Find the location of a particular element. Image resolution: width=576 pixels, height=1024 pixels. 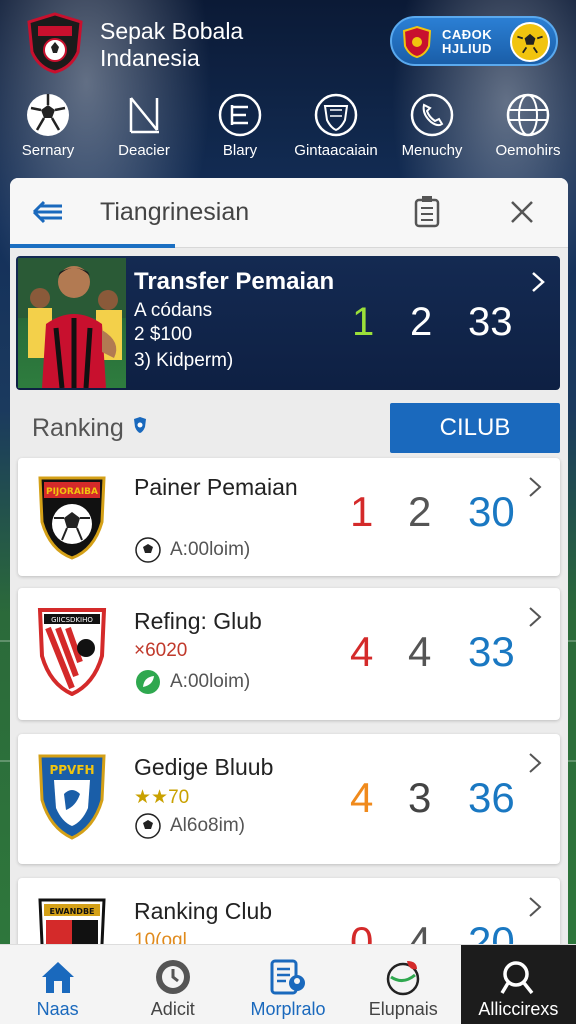

category-item-1: Deacier is located at coordinates (144, 129).